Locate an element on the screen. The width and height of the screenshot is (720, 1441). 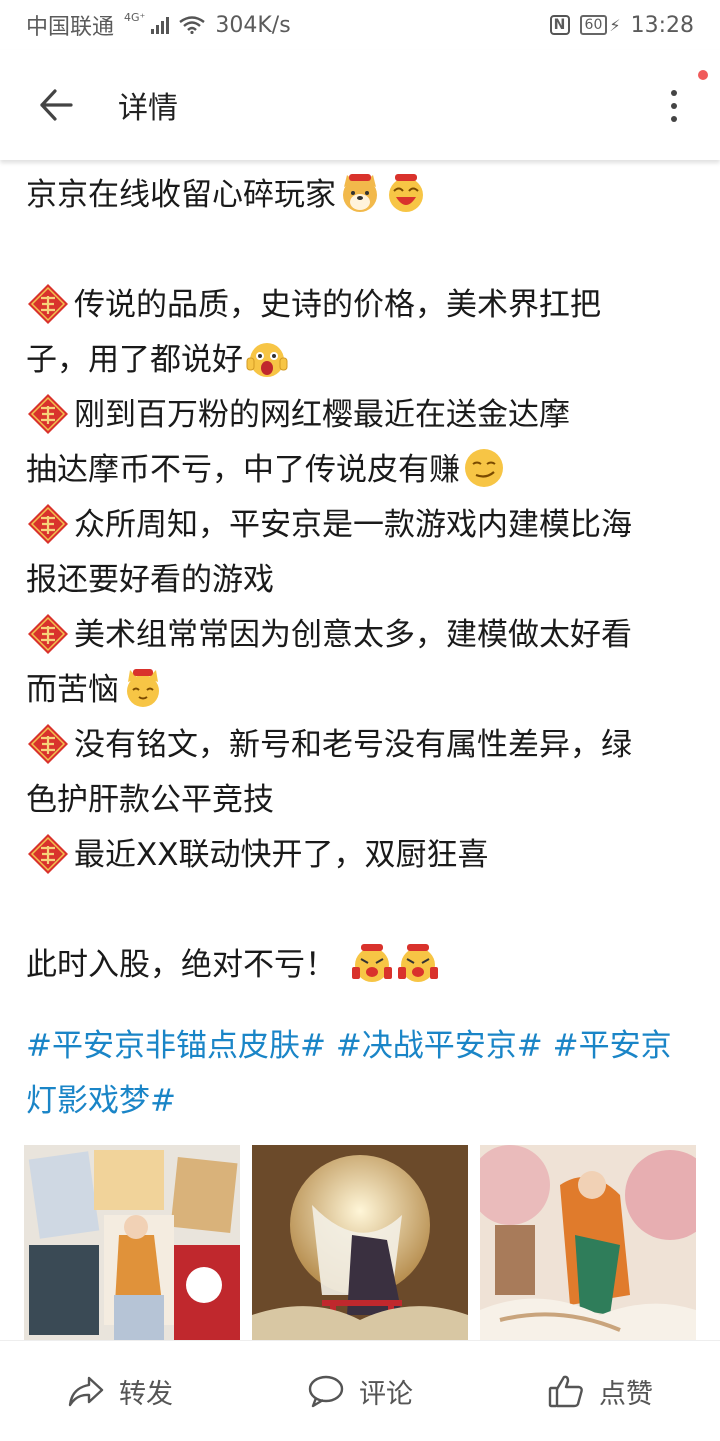
bullet-item: 没有铭文，新号和老号没有属性差异，绿色护肝款公平竞技 is located at coordinates (361, 773).